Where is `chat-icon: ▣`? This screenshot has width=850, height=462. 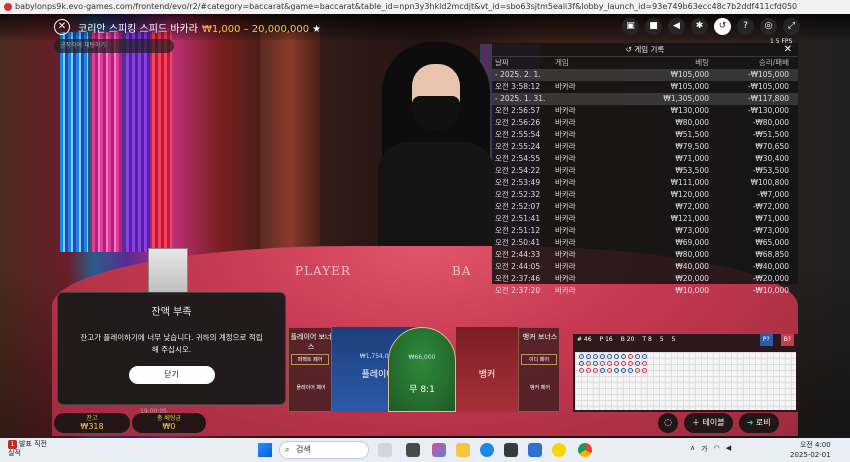 chat-icon: ▣ is located at coordinates (630, 26).